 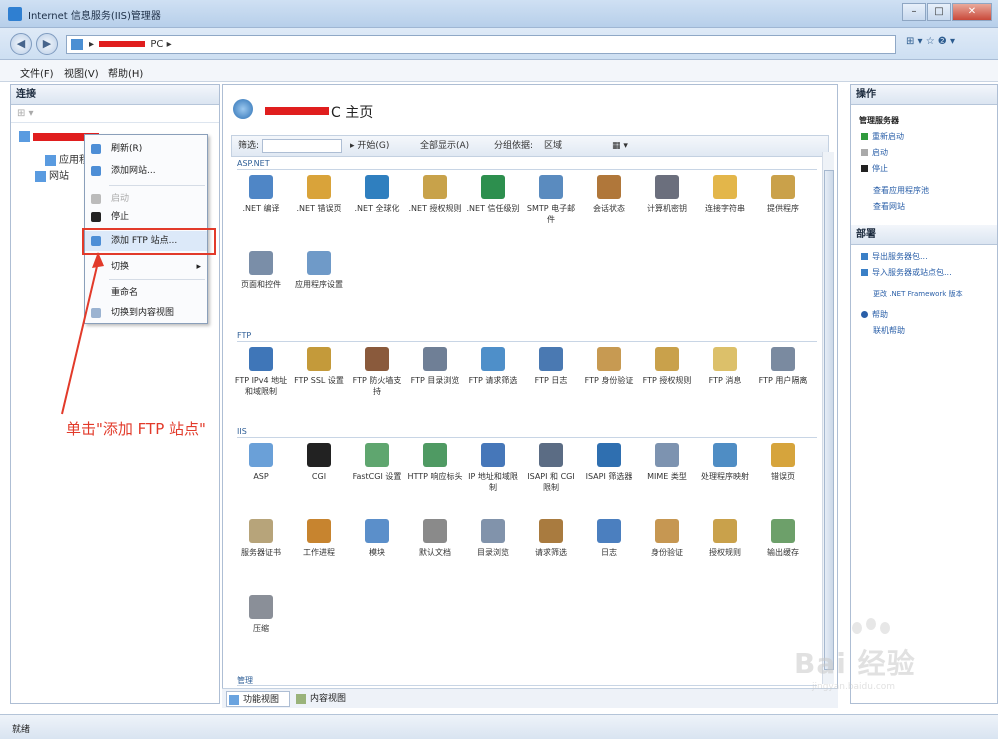 I want to click on group-divider, so click(x=527, y=169).